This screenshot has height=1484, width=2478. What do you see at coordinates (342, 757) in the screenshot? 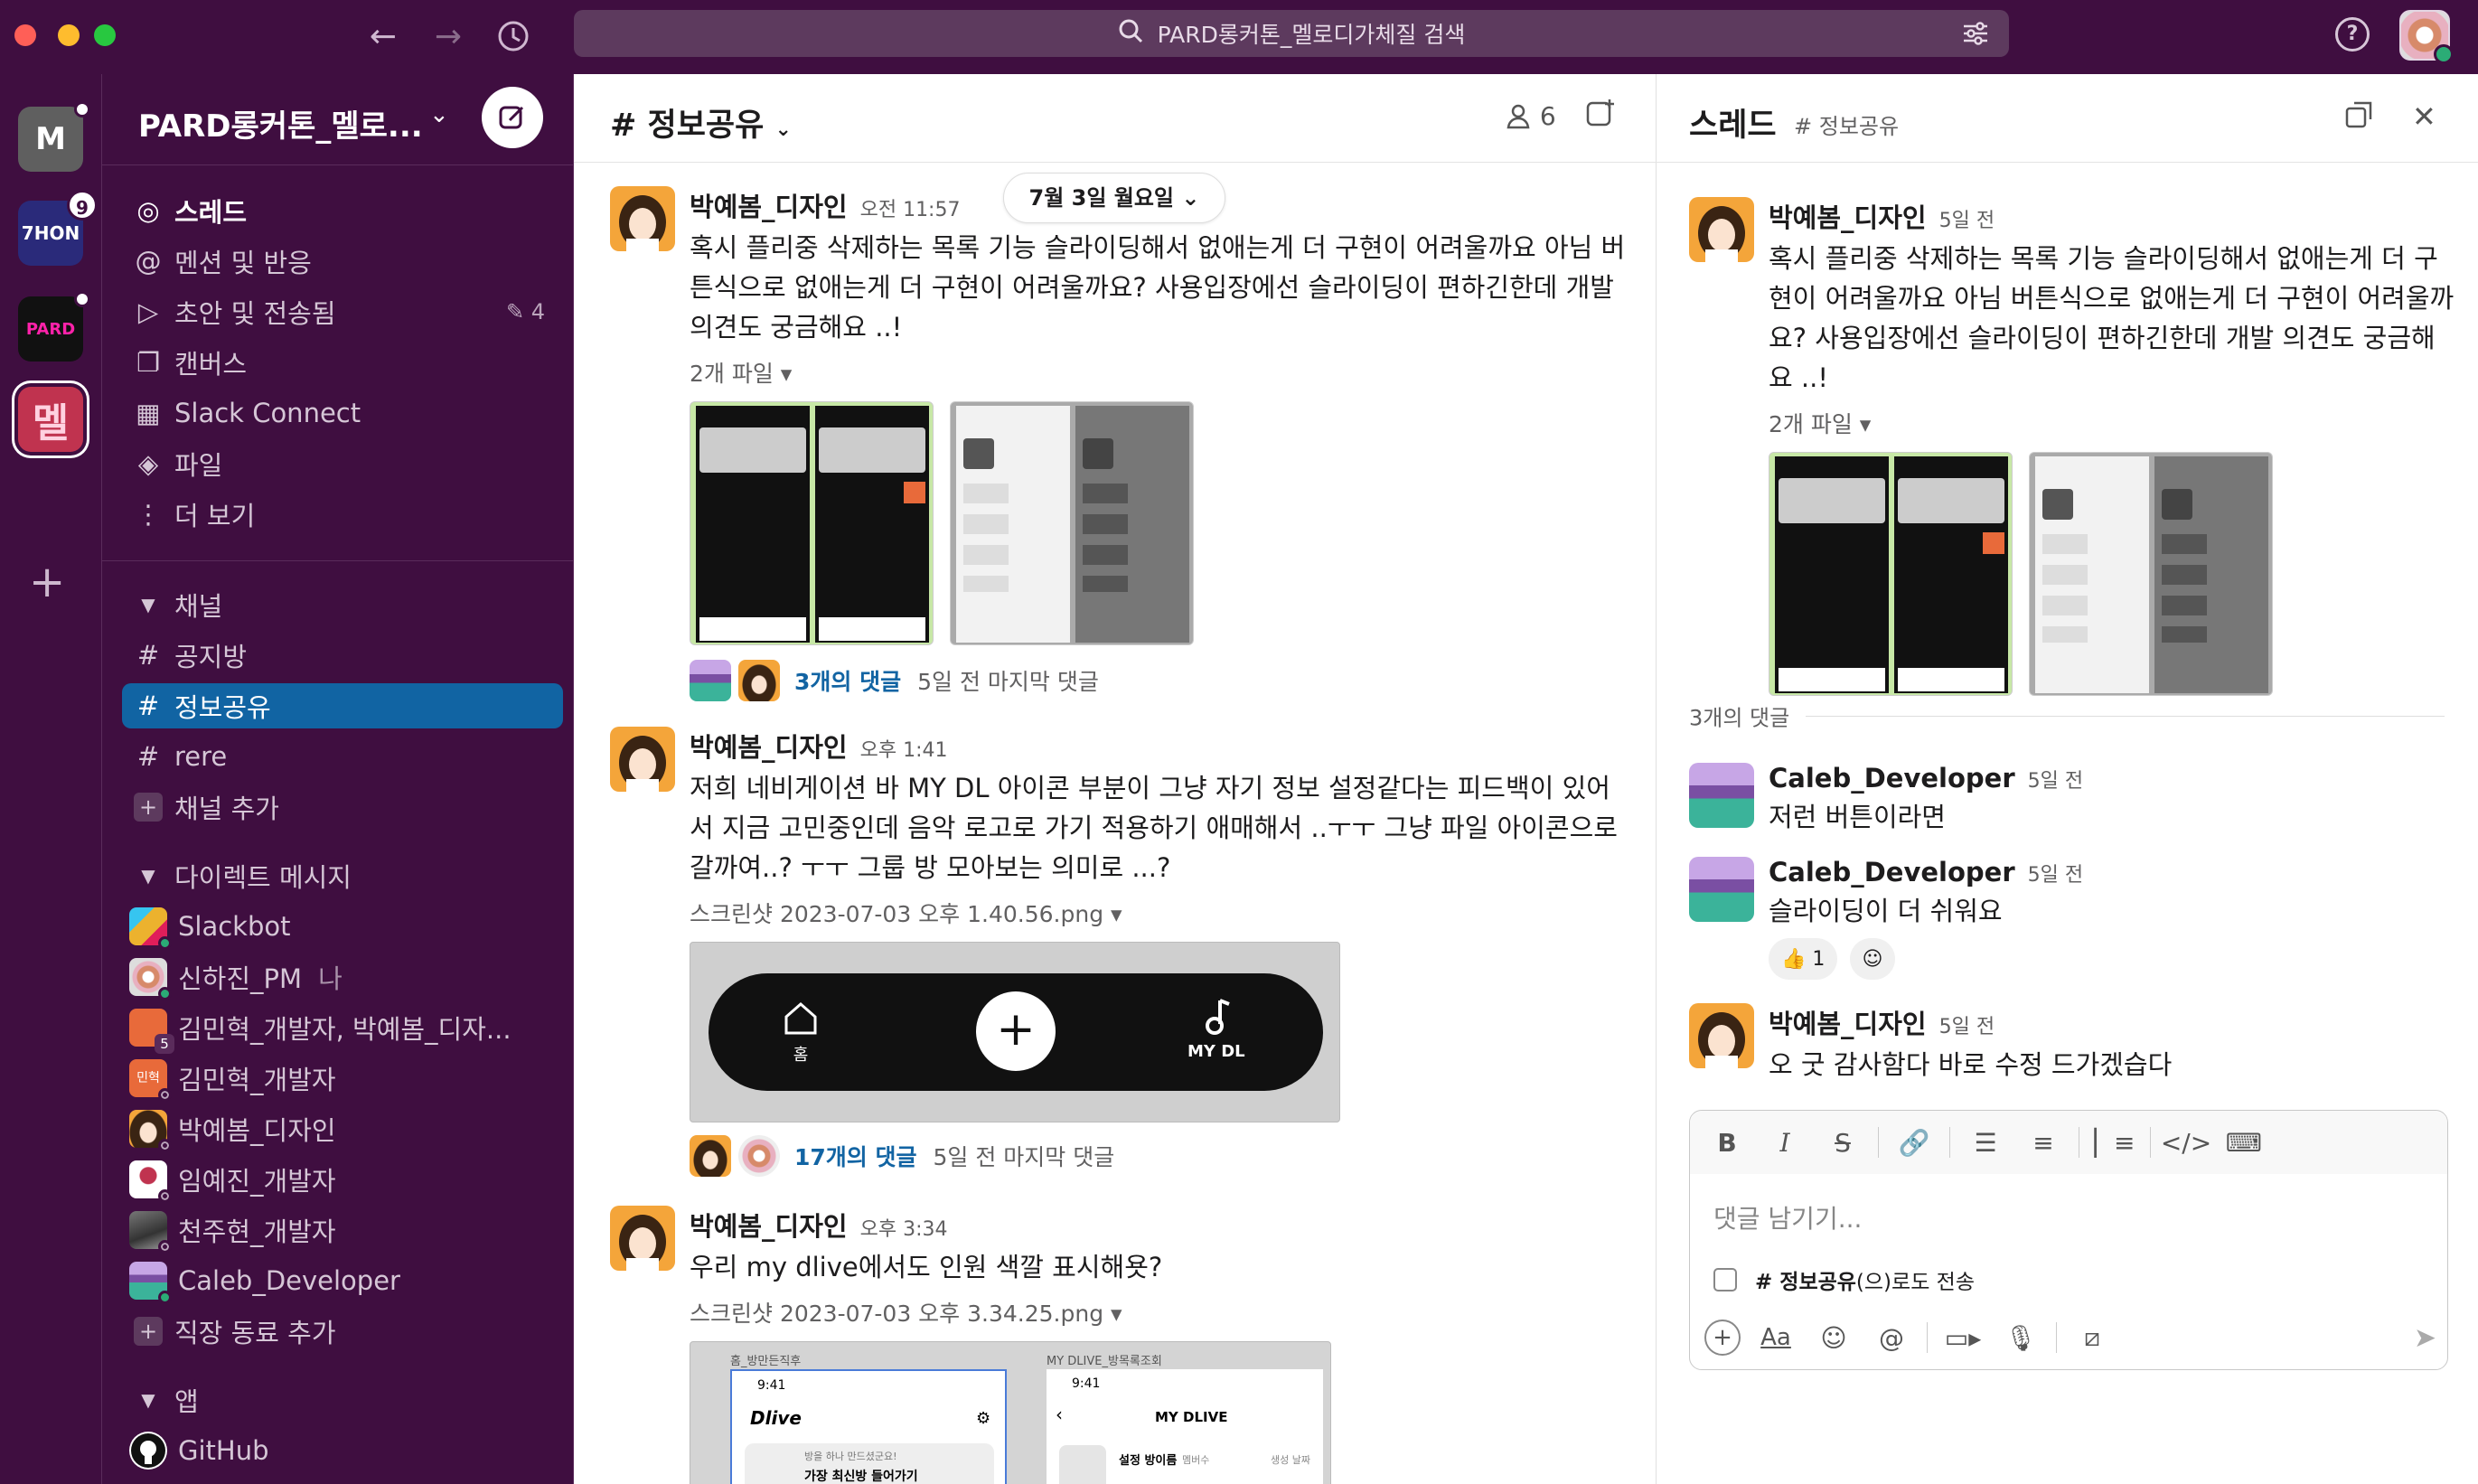
I see `sidebar-item-channel: # rere` at bounding box center [342, 757].